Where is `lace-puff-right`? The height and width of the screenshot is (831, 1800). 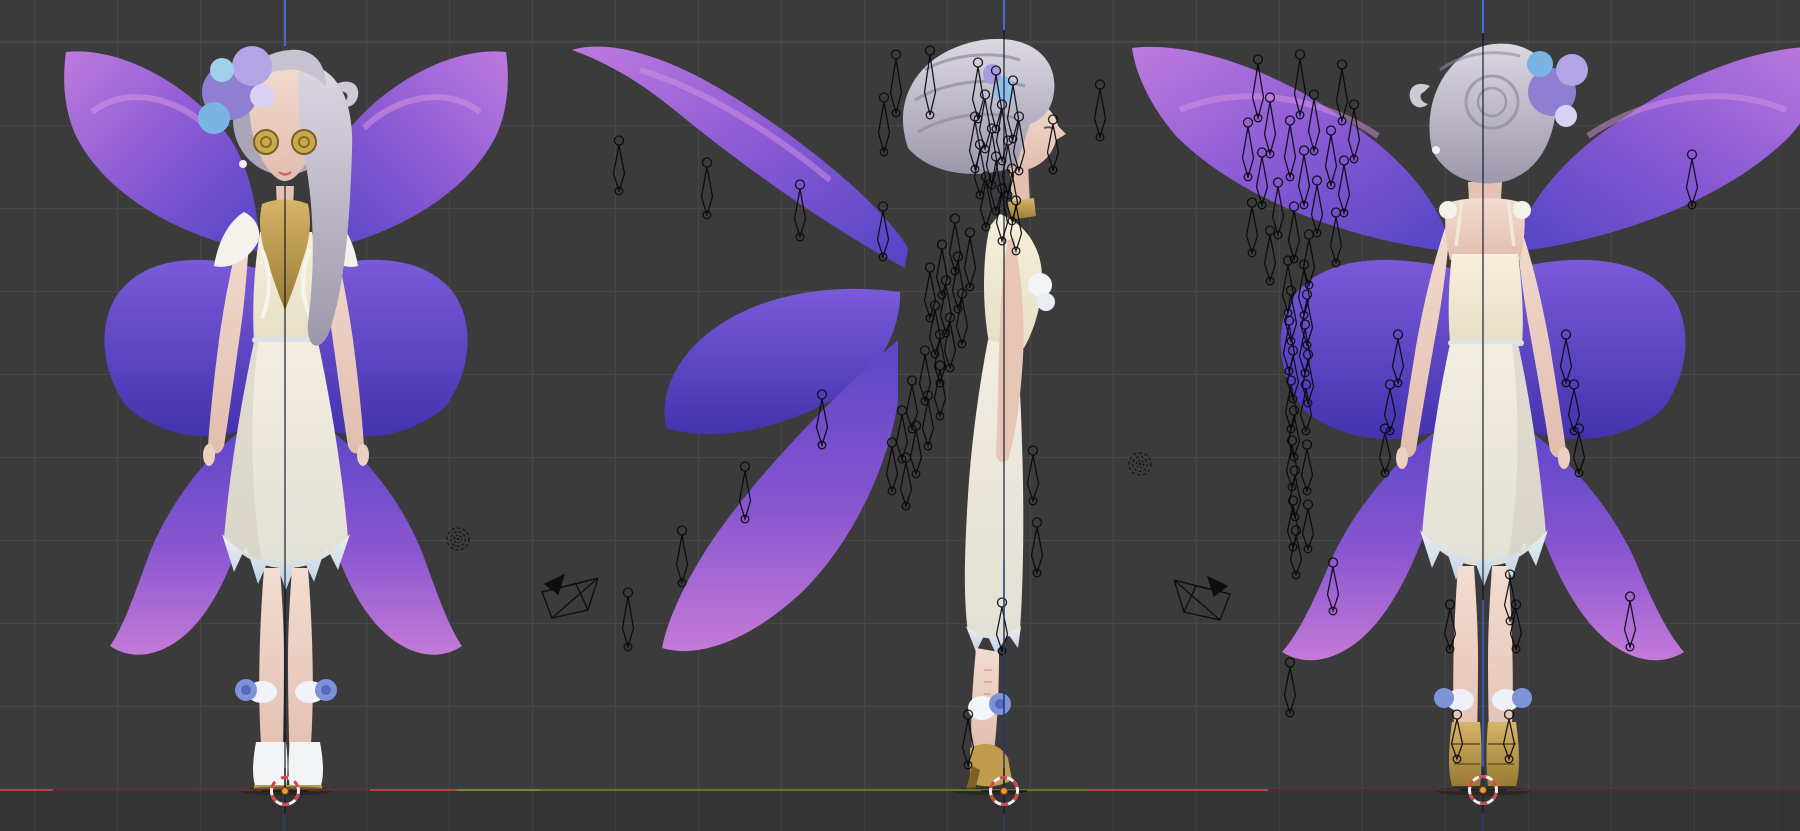 lace-puff-right is located at coordinates (1522, 210).